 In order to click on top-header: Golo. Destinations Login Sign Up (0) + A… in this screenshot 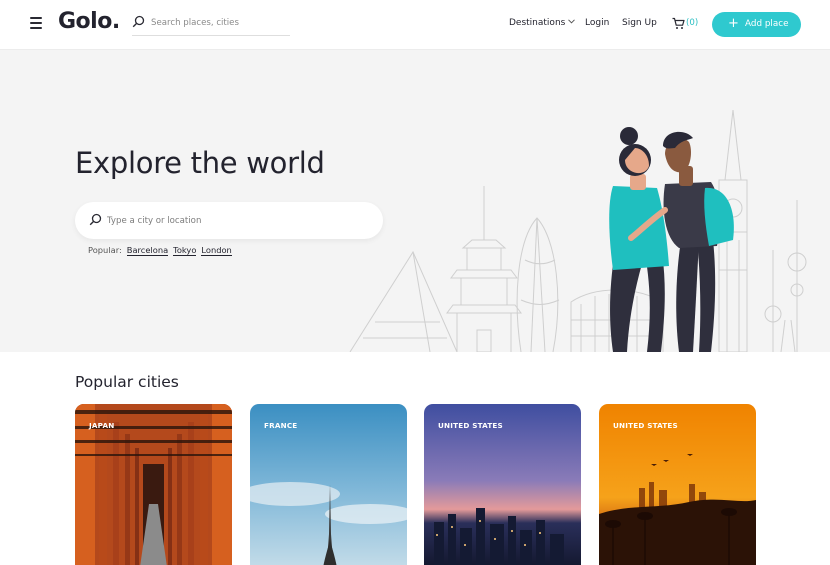, I will do `click(415, 25)`.